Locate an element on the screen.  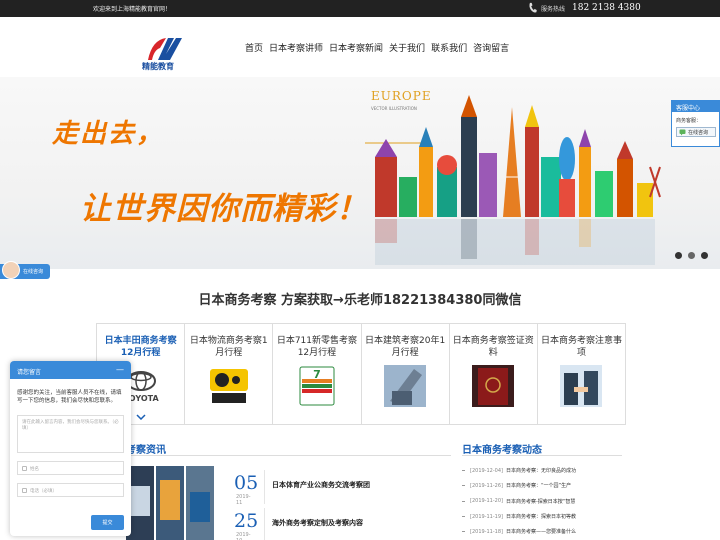
cs-online-button: 在线咨询 is located at coordinates (696, 132).